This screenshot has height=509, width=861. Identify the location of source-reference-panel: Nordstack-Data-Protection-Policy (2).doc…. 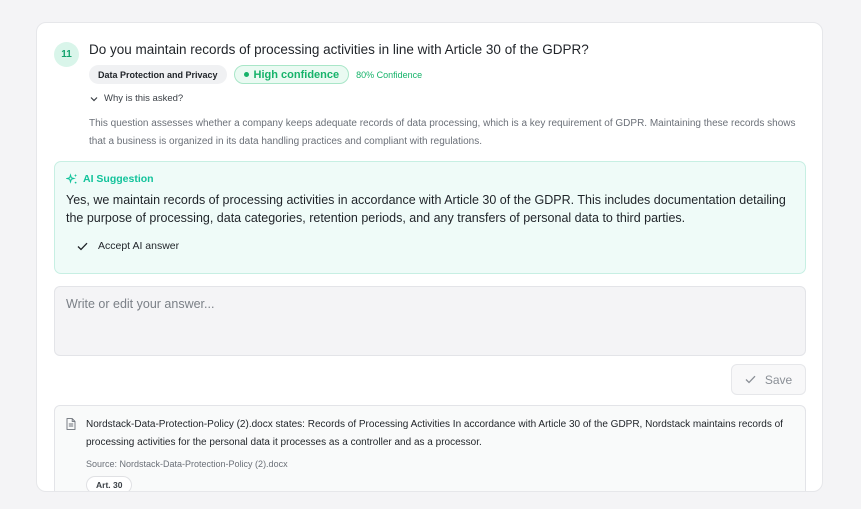
(430, 448).